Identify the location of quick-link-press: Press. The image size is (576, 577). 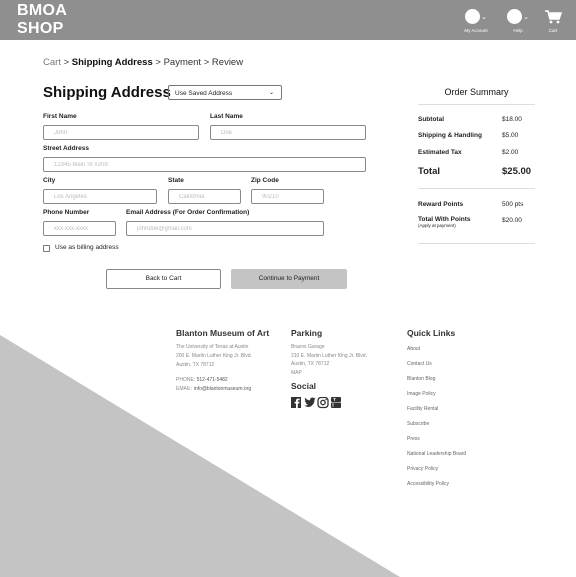
(436, 443).